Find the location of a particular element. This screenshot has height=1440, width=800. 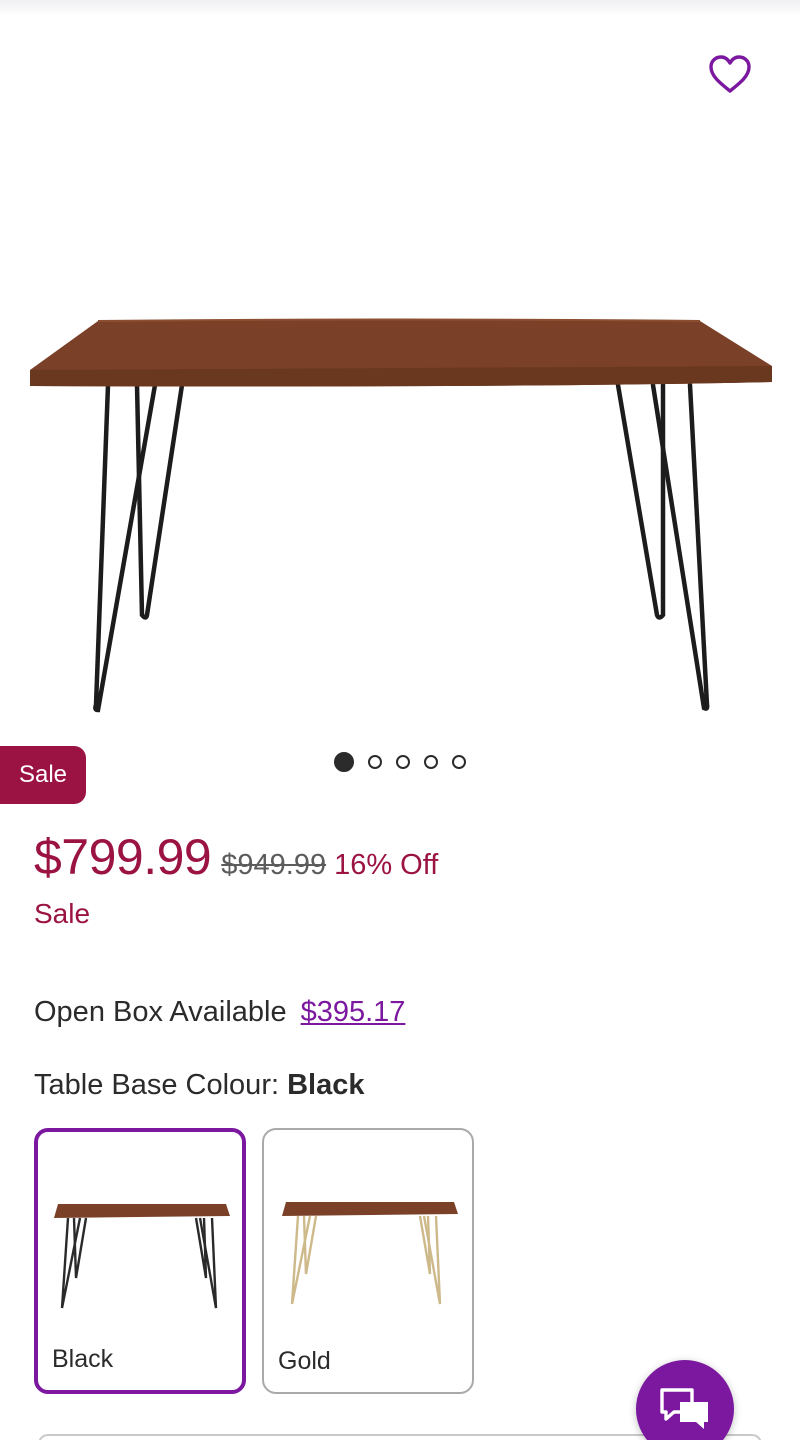

open-box-label: Open Box Available is located at coordinates (160, 1012).